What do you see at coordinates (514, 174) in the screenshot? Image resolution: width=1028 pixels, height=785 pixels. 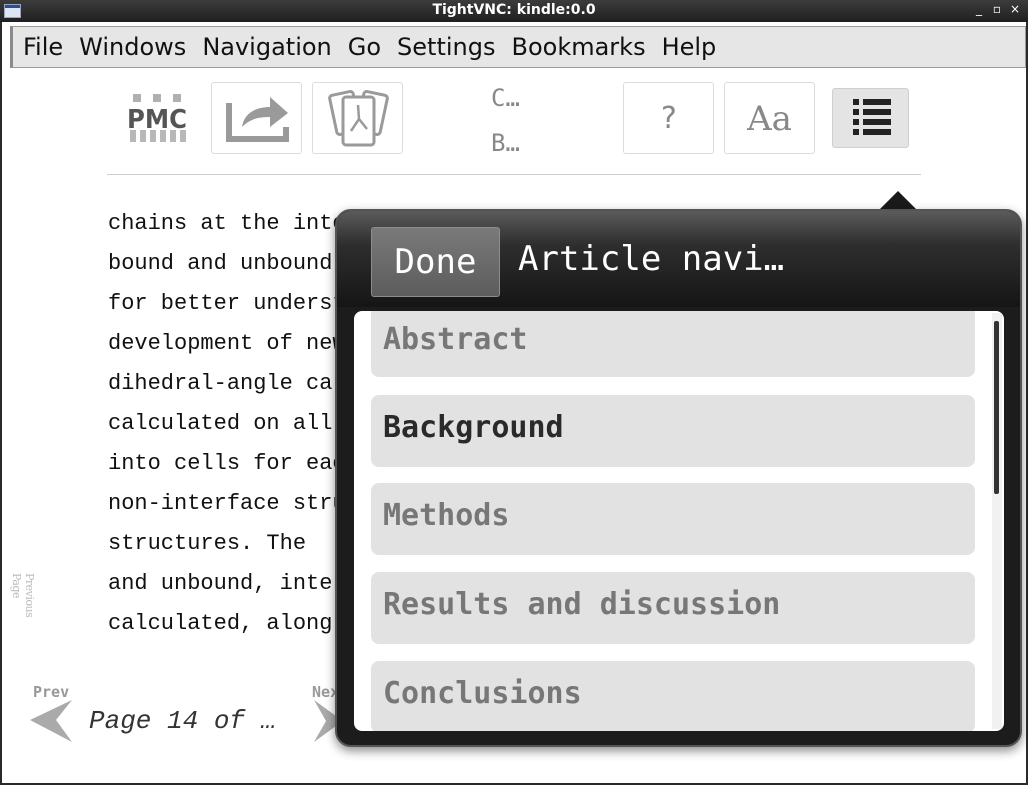 I see `toolbar-divider` at bounding box center [514, 174].